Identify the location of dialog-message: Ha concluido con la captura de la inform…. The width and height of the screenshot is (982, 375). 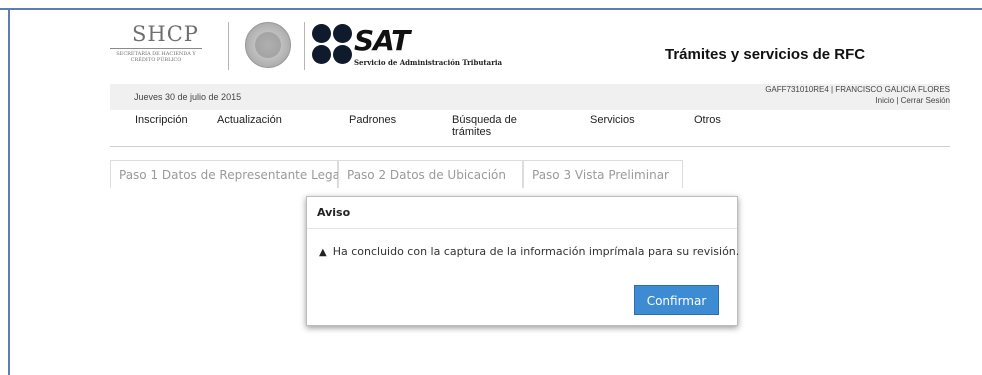
(536, 251).